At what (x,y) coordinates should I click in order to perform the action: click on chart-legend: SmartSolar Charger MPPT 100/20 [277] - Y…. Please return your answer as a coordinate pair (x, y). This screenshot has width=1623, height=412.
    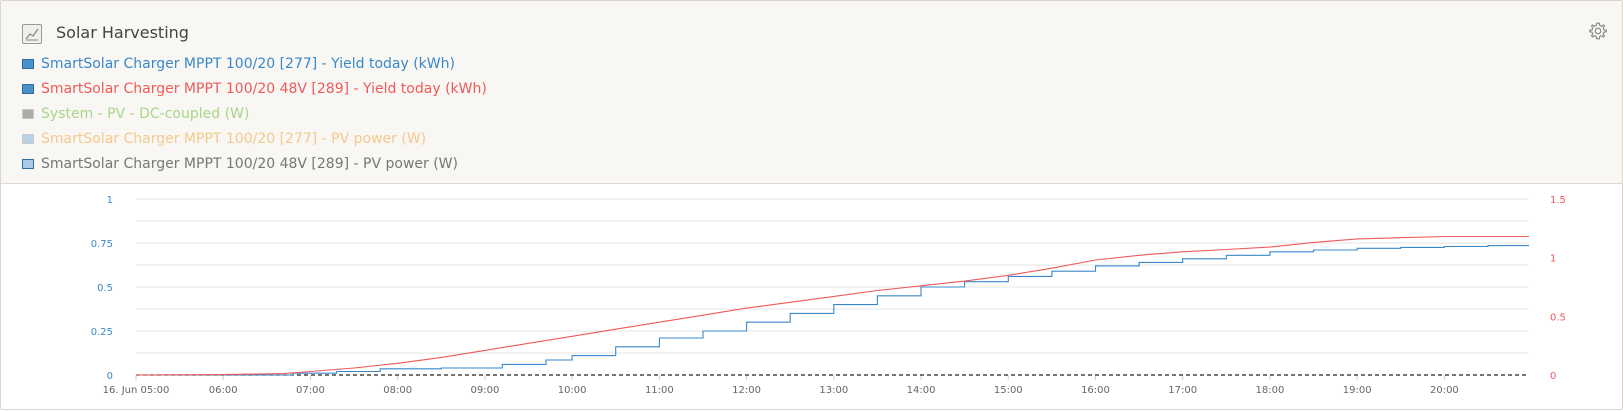
    Looking at the image, I should click on (254, 113).